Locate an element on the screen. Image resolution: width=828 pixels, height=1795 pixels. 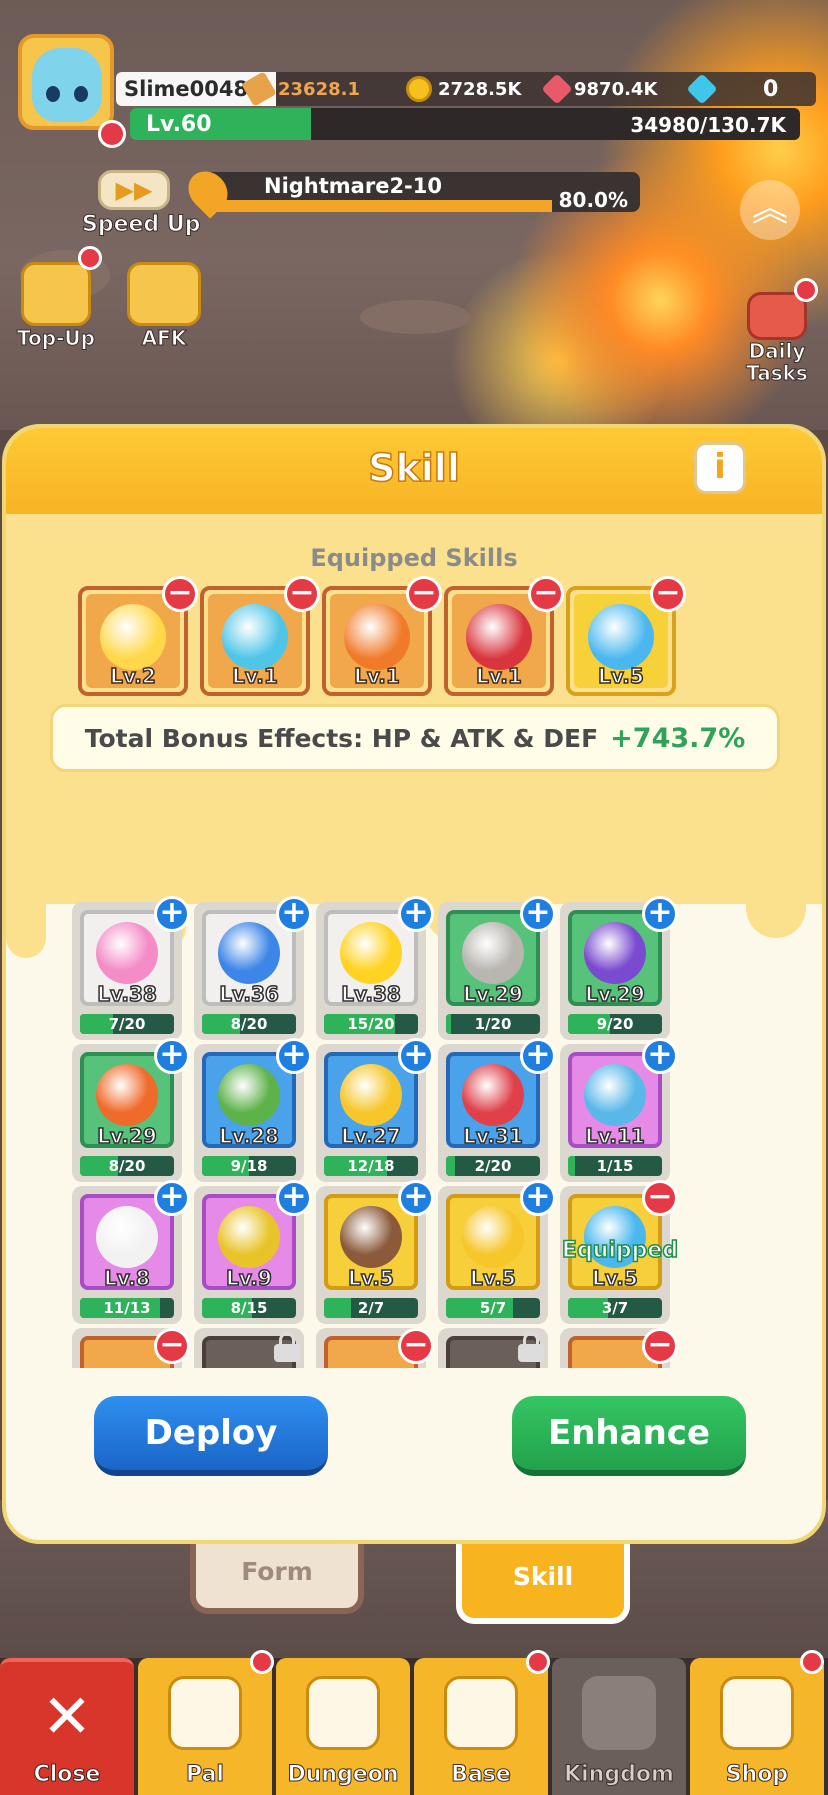
red-blue-claw-skill-icon is located at coordinates (493, 1095).